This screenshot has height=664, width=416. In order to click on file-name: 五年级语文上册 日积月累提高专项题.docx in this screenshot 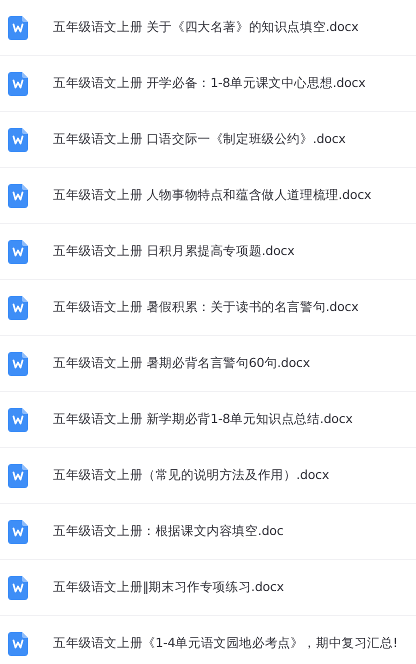, I will do `click(173, 251)`.